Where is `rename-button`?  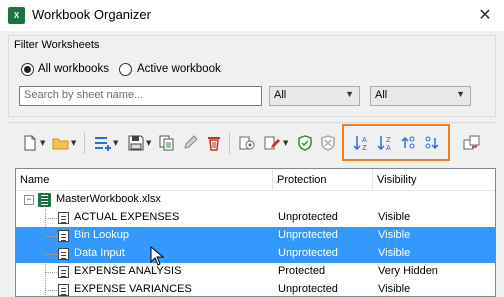
rename-button is located at coordinates (190, 143).